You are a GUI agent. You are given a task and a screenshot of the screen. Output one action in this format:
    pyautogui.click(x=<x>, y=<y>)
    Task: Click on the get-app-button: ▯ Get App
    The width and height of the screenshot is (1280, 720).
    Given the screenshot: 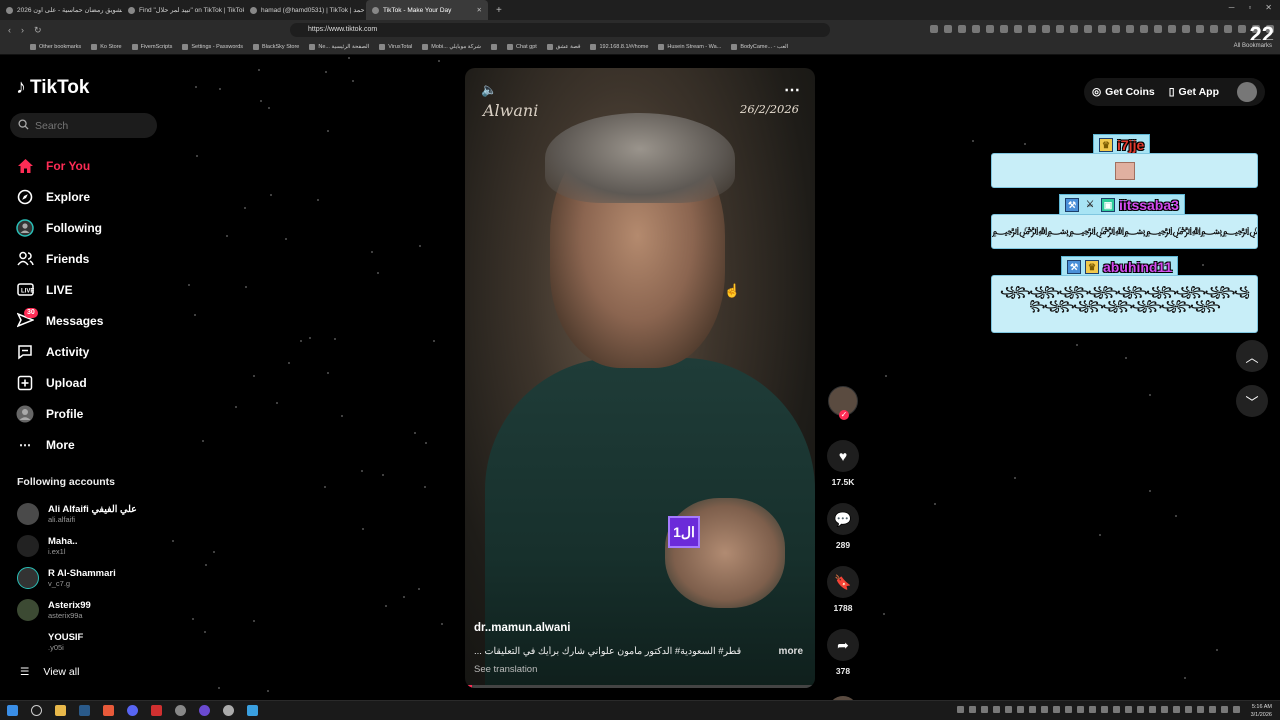 What is the action you would take?
    pyautogui.click(x=1194, y=92)
    